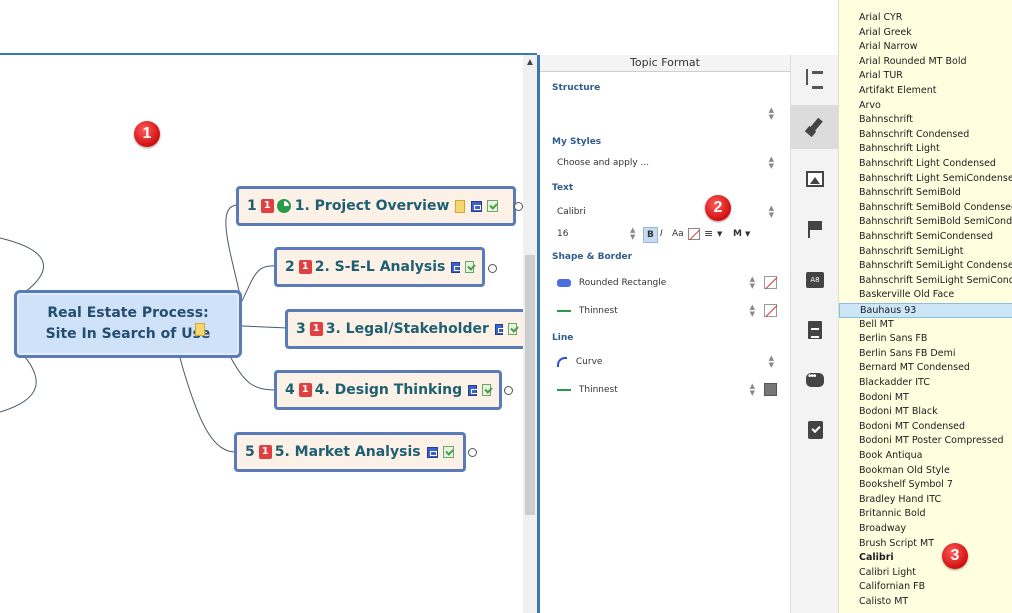  Describe the element at coordinates (925, 252) in the screenshot. I see `font-option: Bahnschrift SemiLight` at that location.